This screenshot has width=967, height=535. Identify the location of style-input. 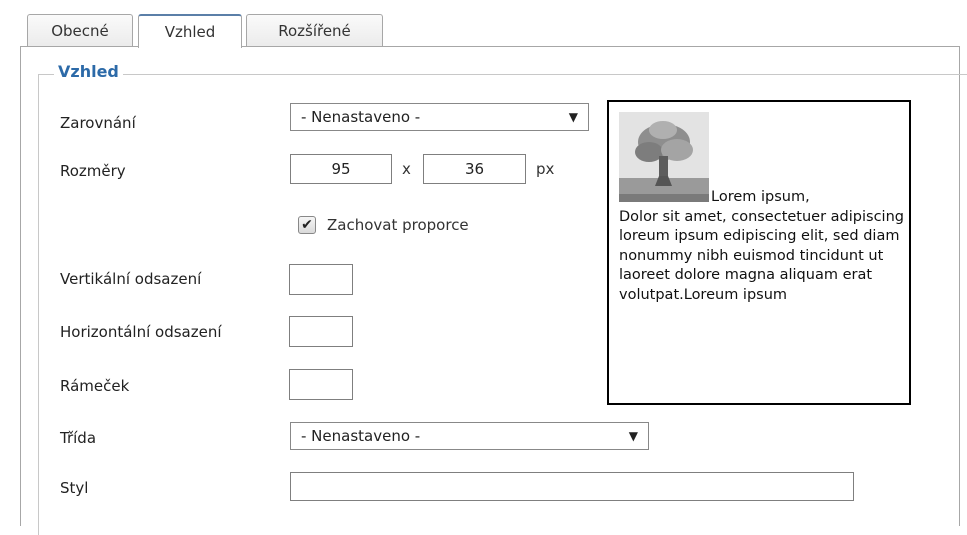
(572, 486).